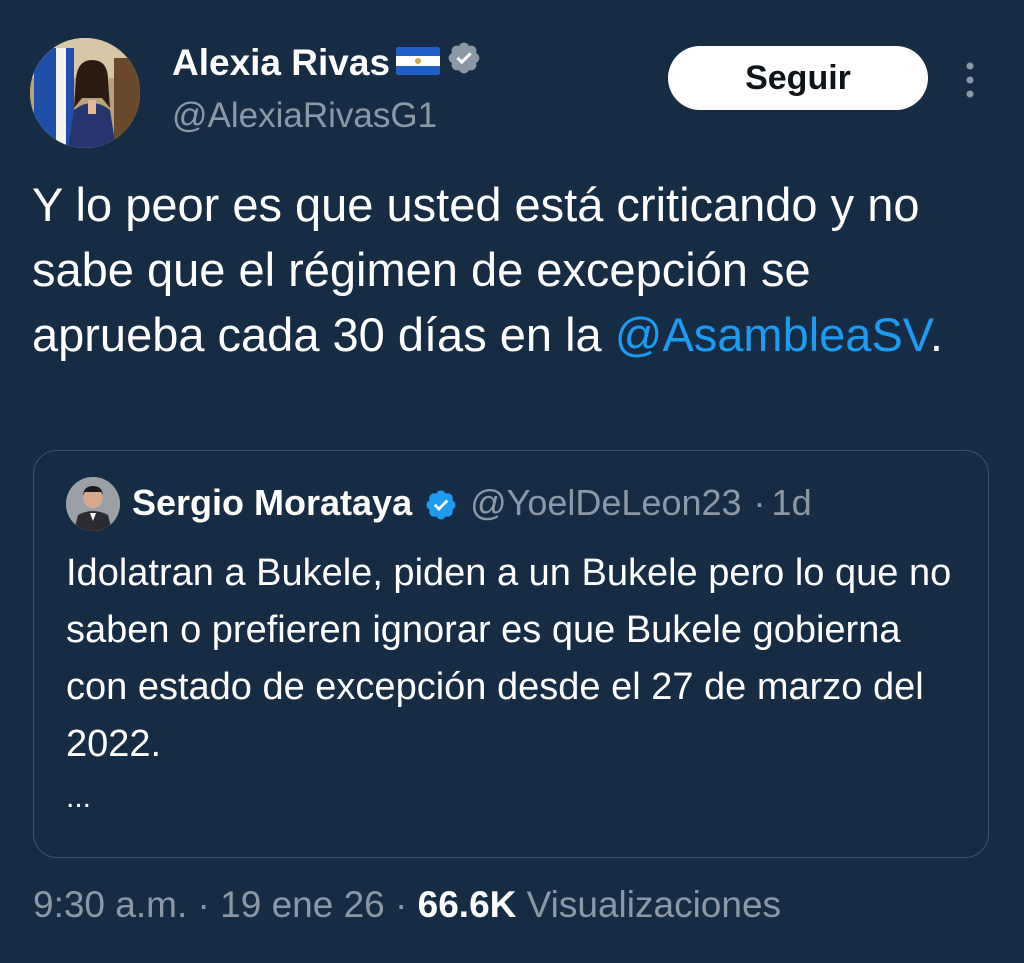  What do you see at coordinates (772, 334) in the screenshot?
I see `mention-link: @AsambleaSV` at bounding box center [772, 334].